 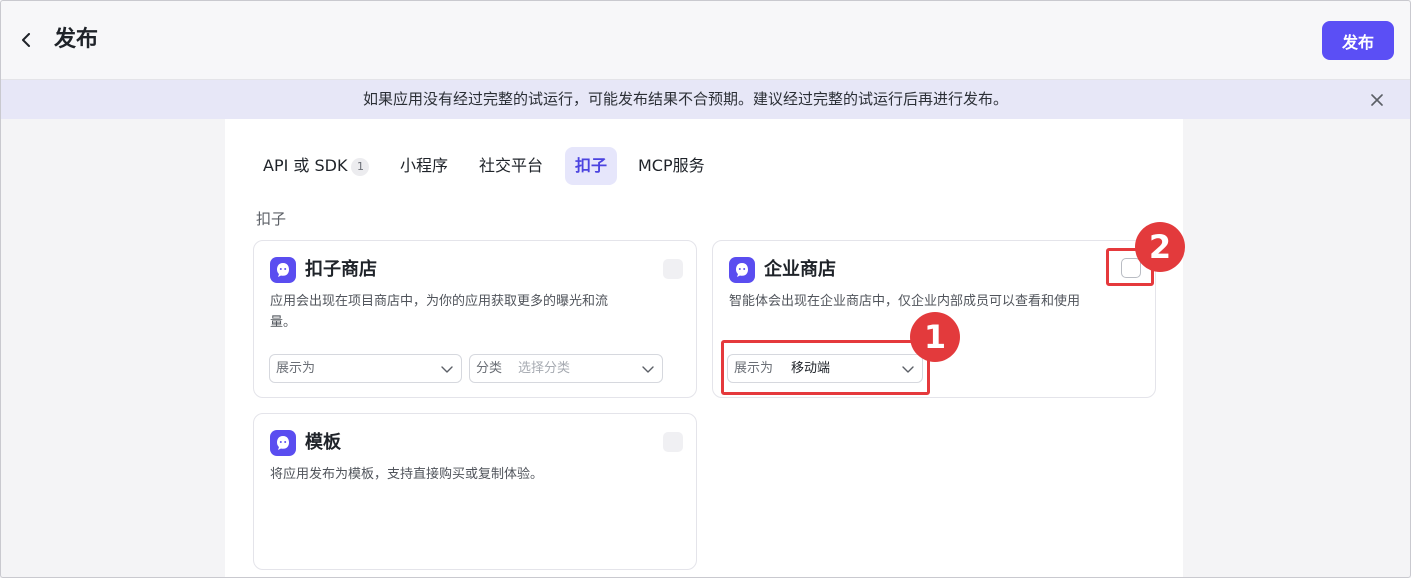 I want to click on back-button, so click(x=26, y=40).